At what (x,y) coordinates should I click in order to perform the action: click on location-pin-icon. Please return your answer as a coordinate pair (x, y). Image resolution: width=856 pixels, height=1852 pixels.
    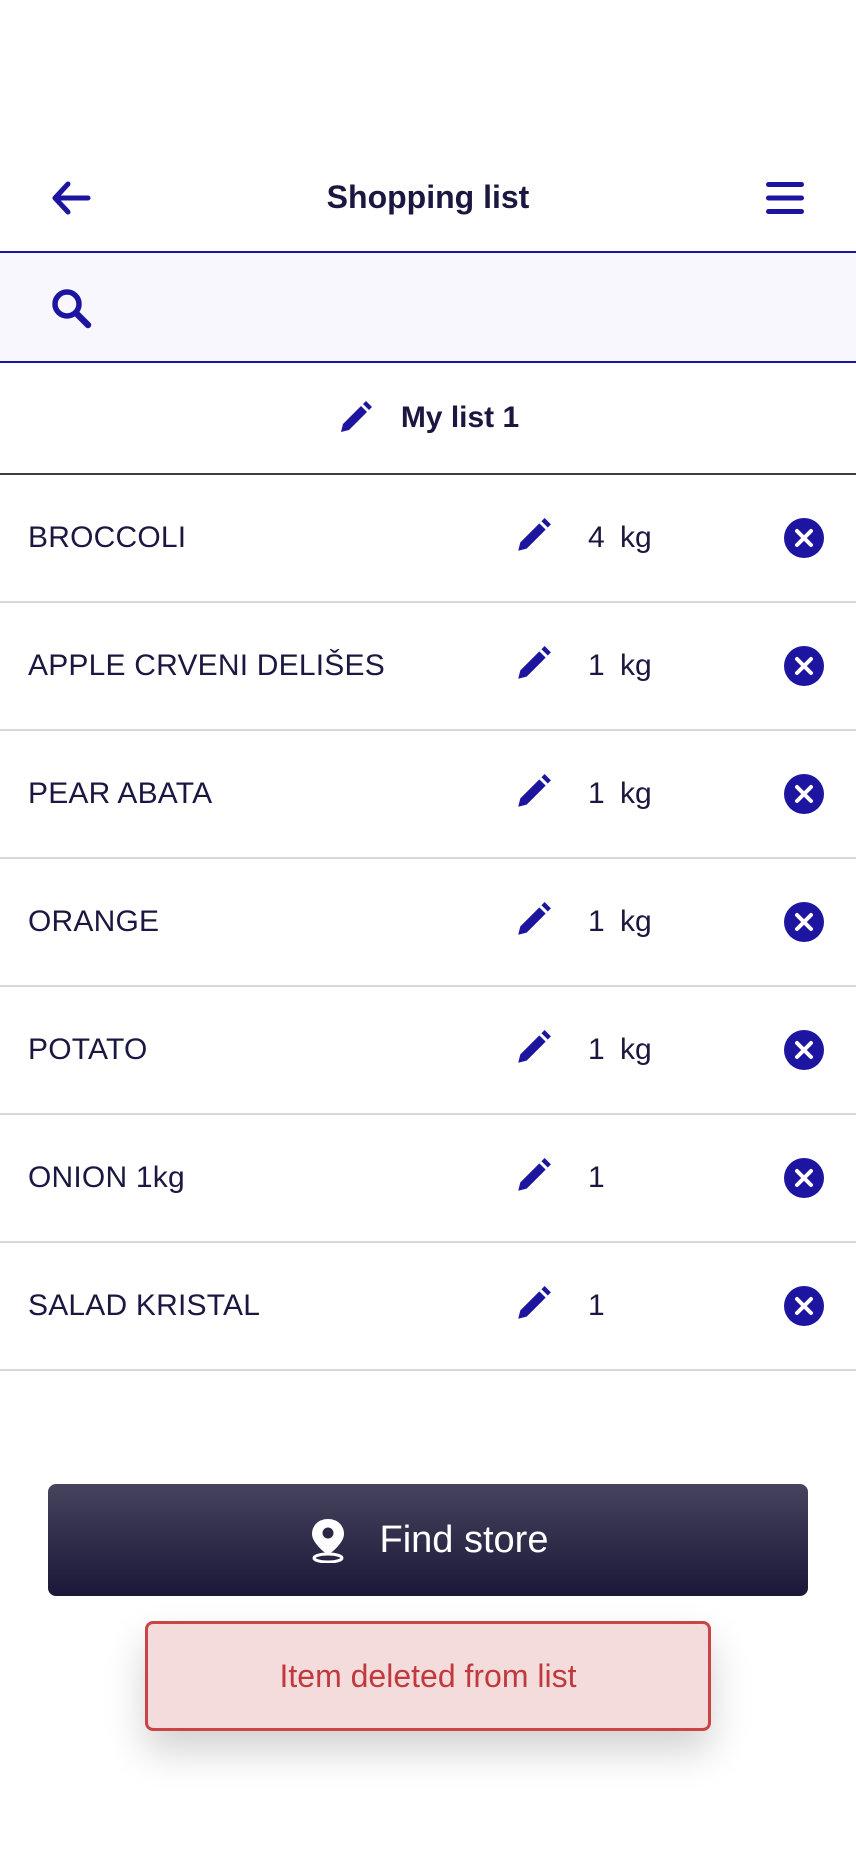
    Looking at the image, I should click on (327, 1541).